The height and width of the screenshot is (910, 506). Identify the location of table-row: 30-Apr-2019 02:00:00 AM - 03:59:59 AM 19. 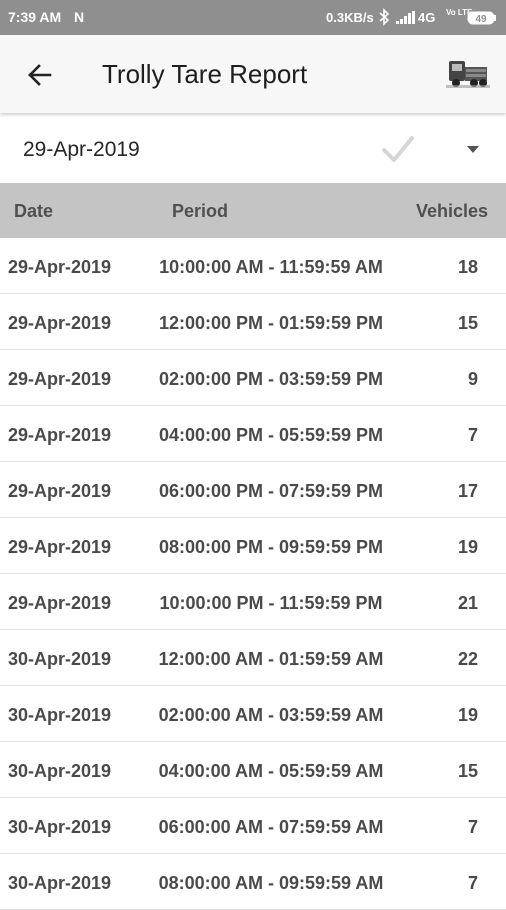
(253, 714).